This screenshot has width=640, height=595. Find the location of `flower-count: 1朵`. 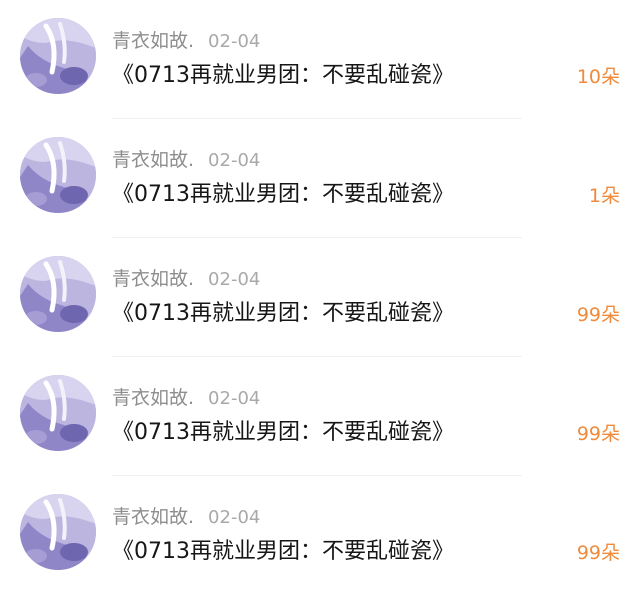

flower-count: 1朵 is located at coordinates (604, 196).